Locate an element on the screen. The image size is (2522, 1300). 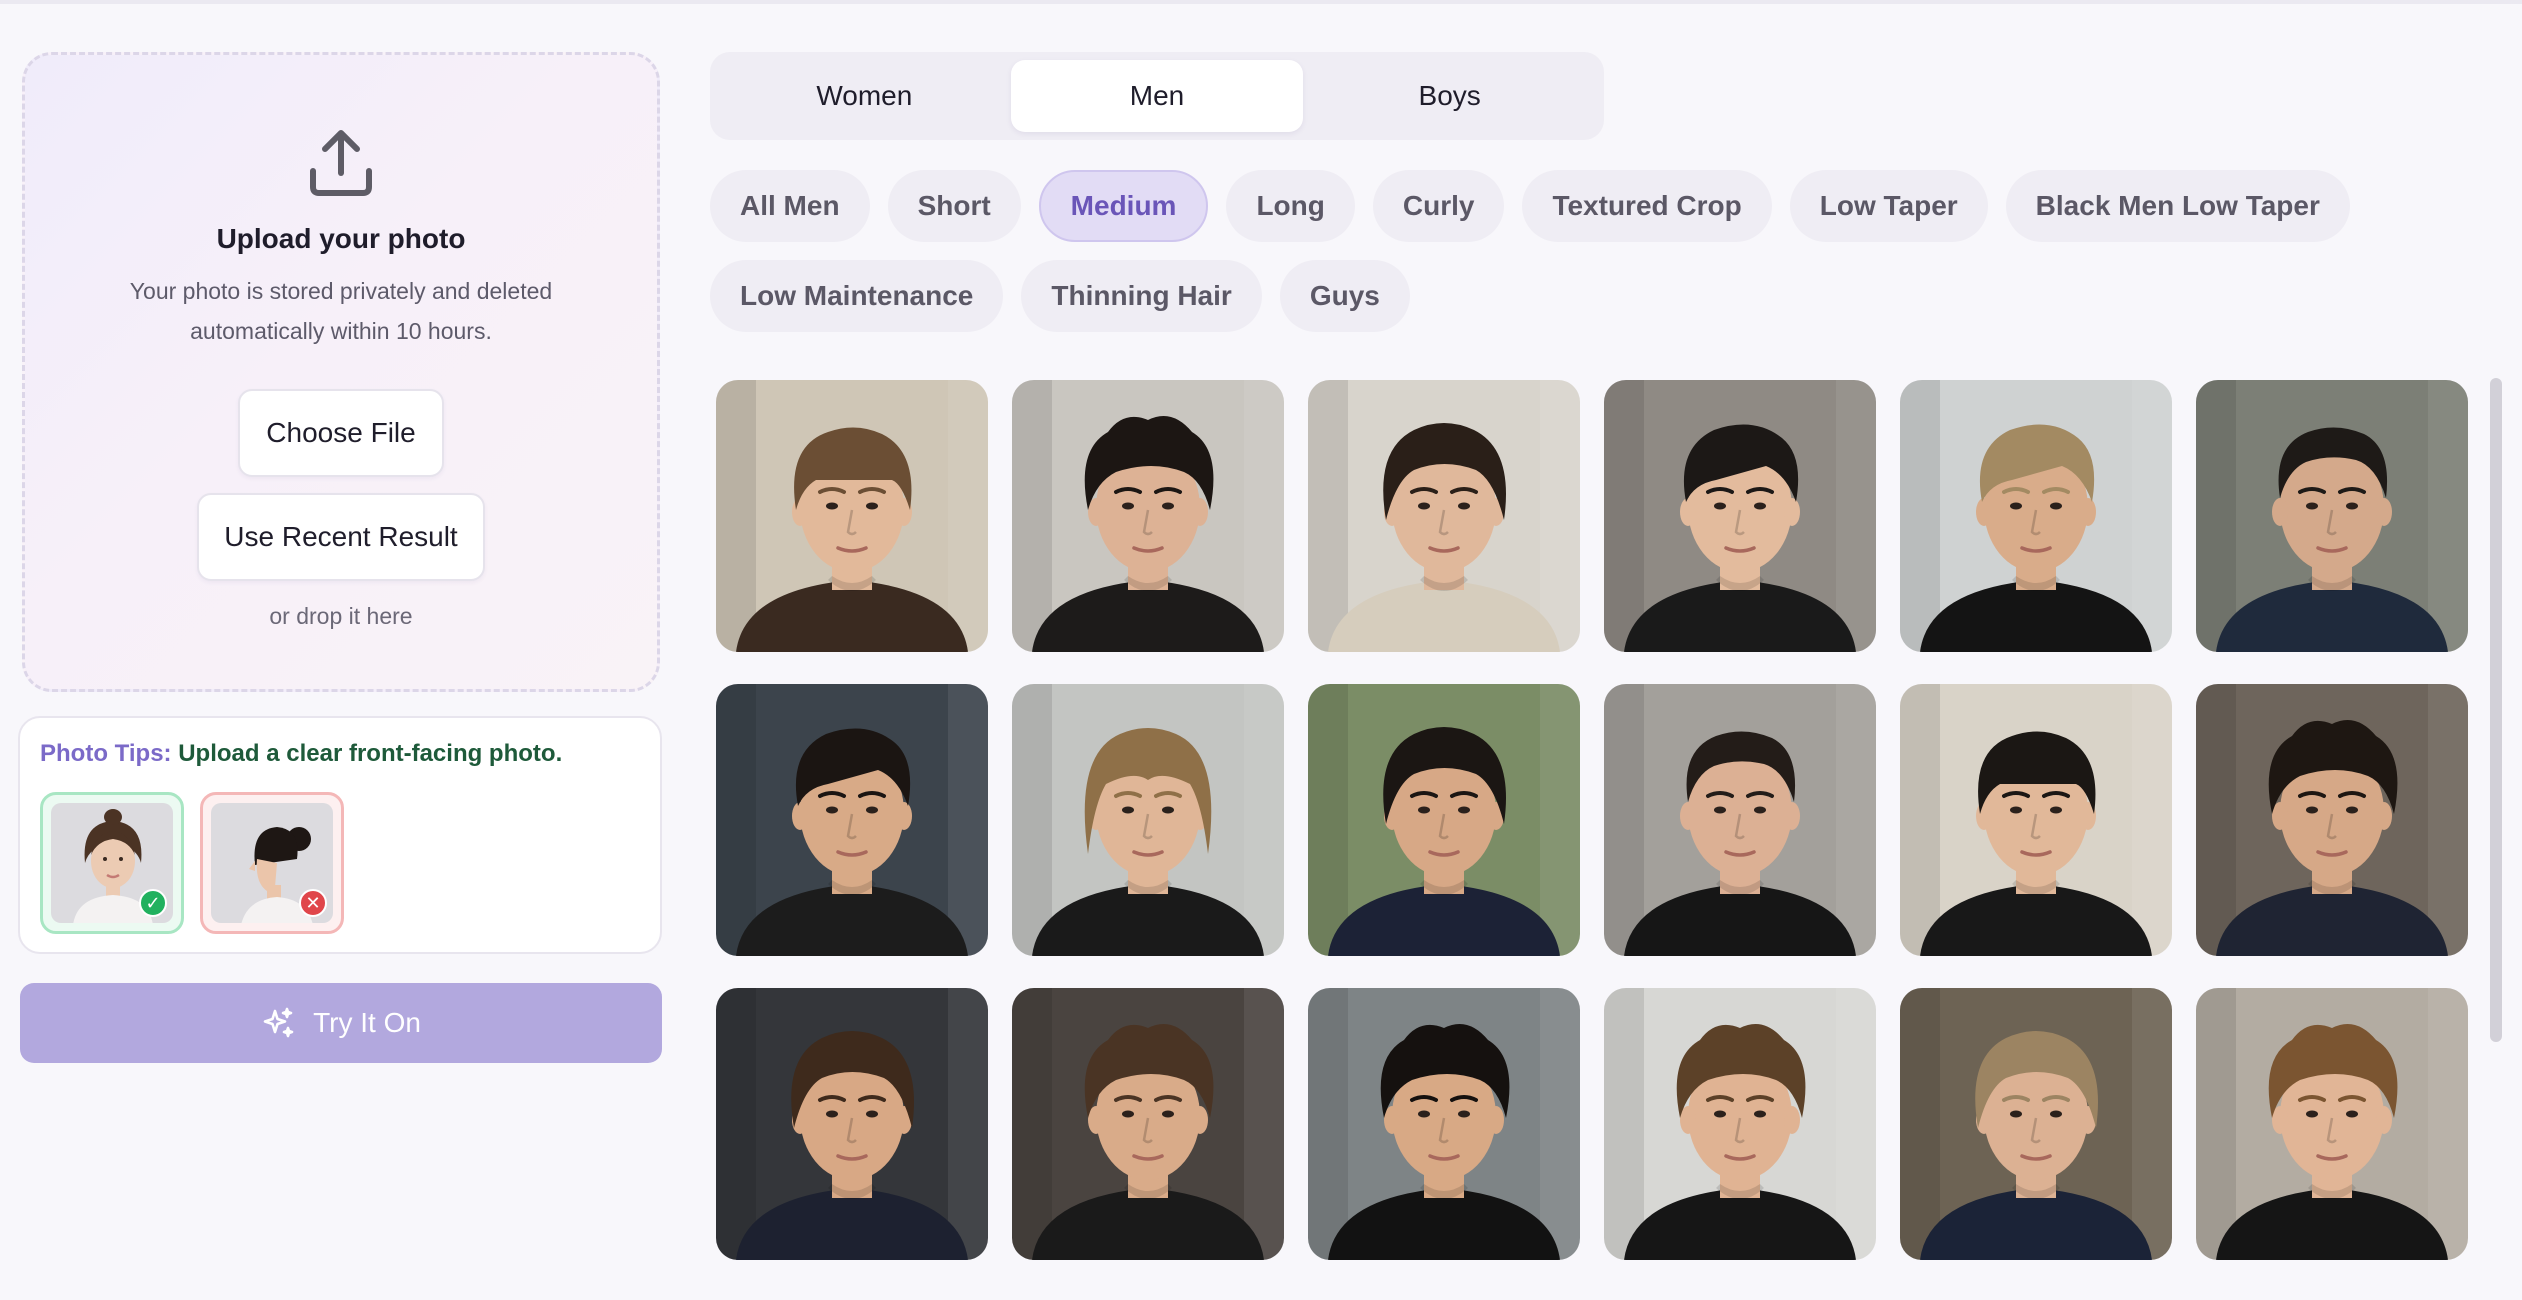
drop-hint: or drop it here is located at coordinates (341, 616).